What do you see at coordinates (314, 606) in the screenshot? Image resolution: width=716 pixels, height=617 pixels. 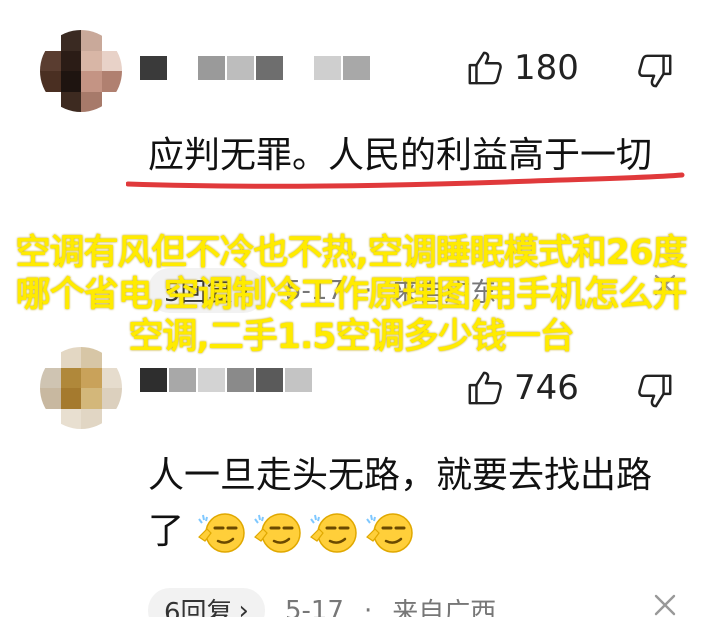 I see `comment-date: 5-17` at bounding box center [314, 606].